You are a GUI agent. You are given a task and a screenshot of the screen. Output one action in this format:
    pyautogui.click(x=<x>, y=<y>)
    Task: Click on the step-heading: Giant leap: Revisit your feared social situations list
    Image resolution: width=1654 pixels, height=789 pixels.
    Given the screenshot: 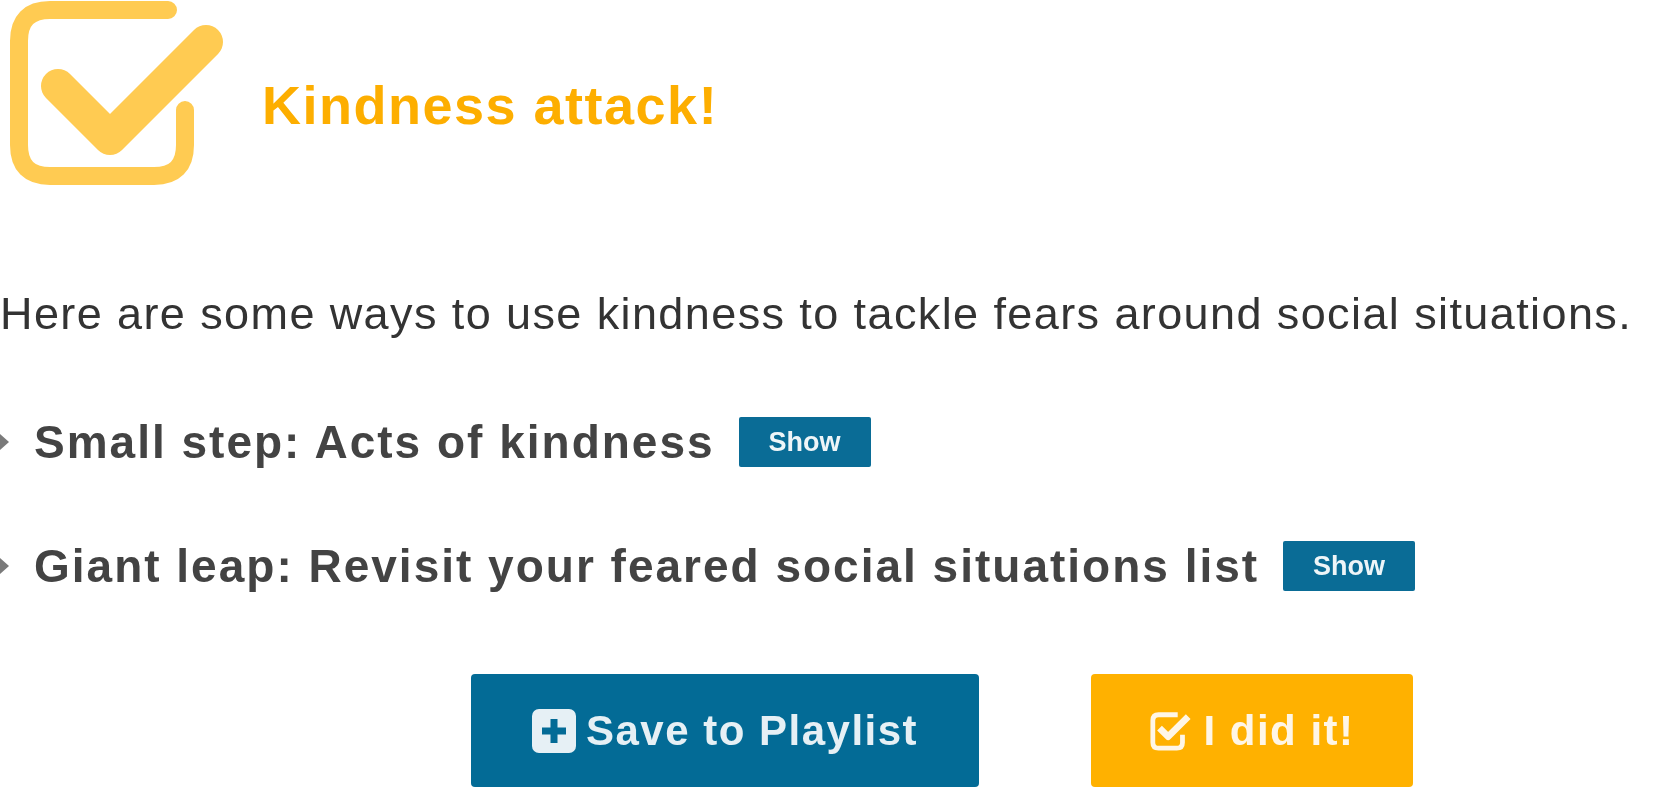 What is the action you would take?
    pyautogui.click(x=647, y=566)
    